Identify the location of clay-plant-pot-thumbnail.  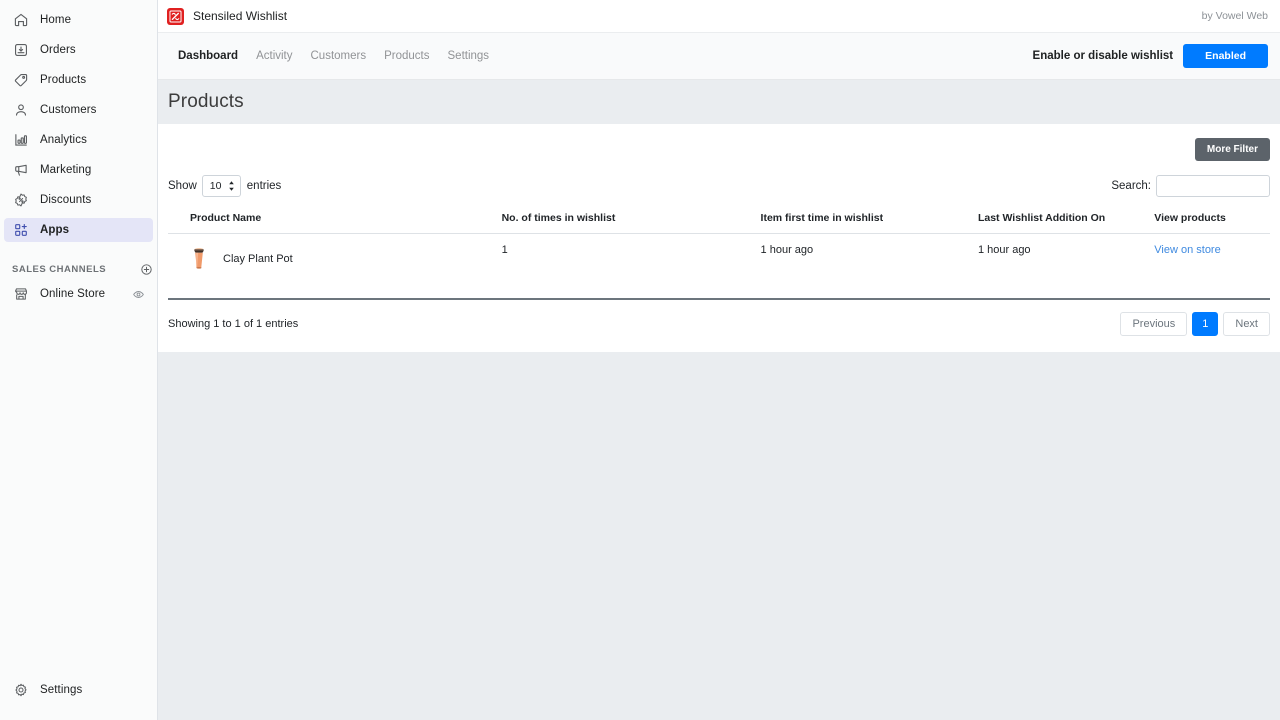
(199, 259).